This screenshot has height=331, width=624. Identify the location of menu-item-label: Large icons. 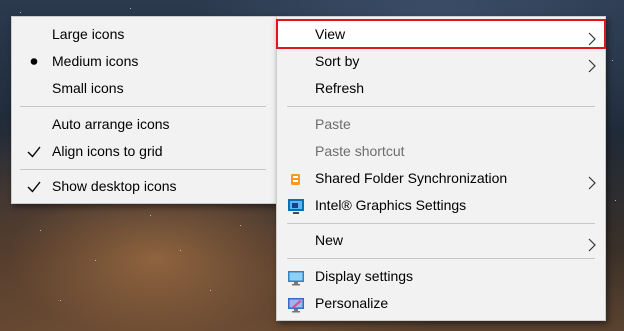
(88, 34).